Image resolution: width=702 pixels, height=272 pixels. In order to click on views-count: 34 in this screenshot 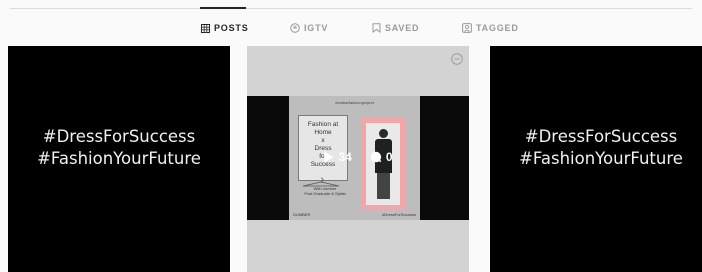, I will do `click(345, 157)`.